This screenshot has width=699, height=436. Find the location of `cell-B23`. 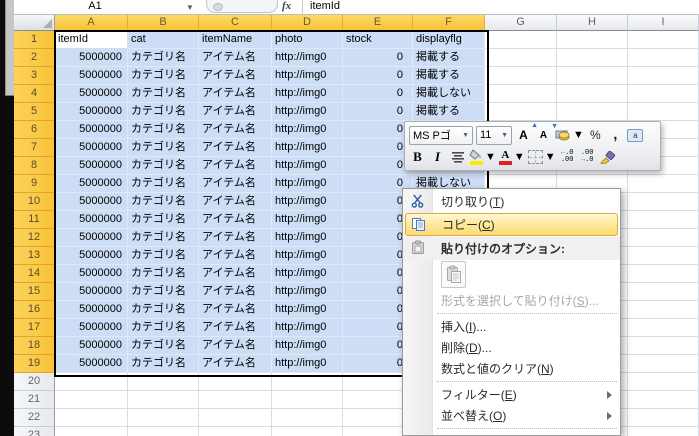

cell-B23 is located at coordinates (163, 431).